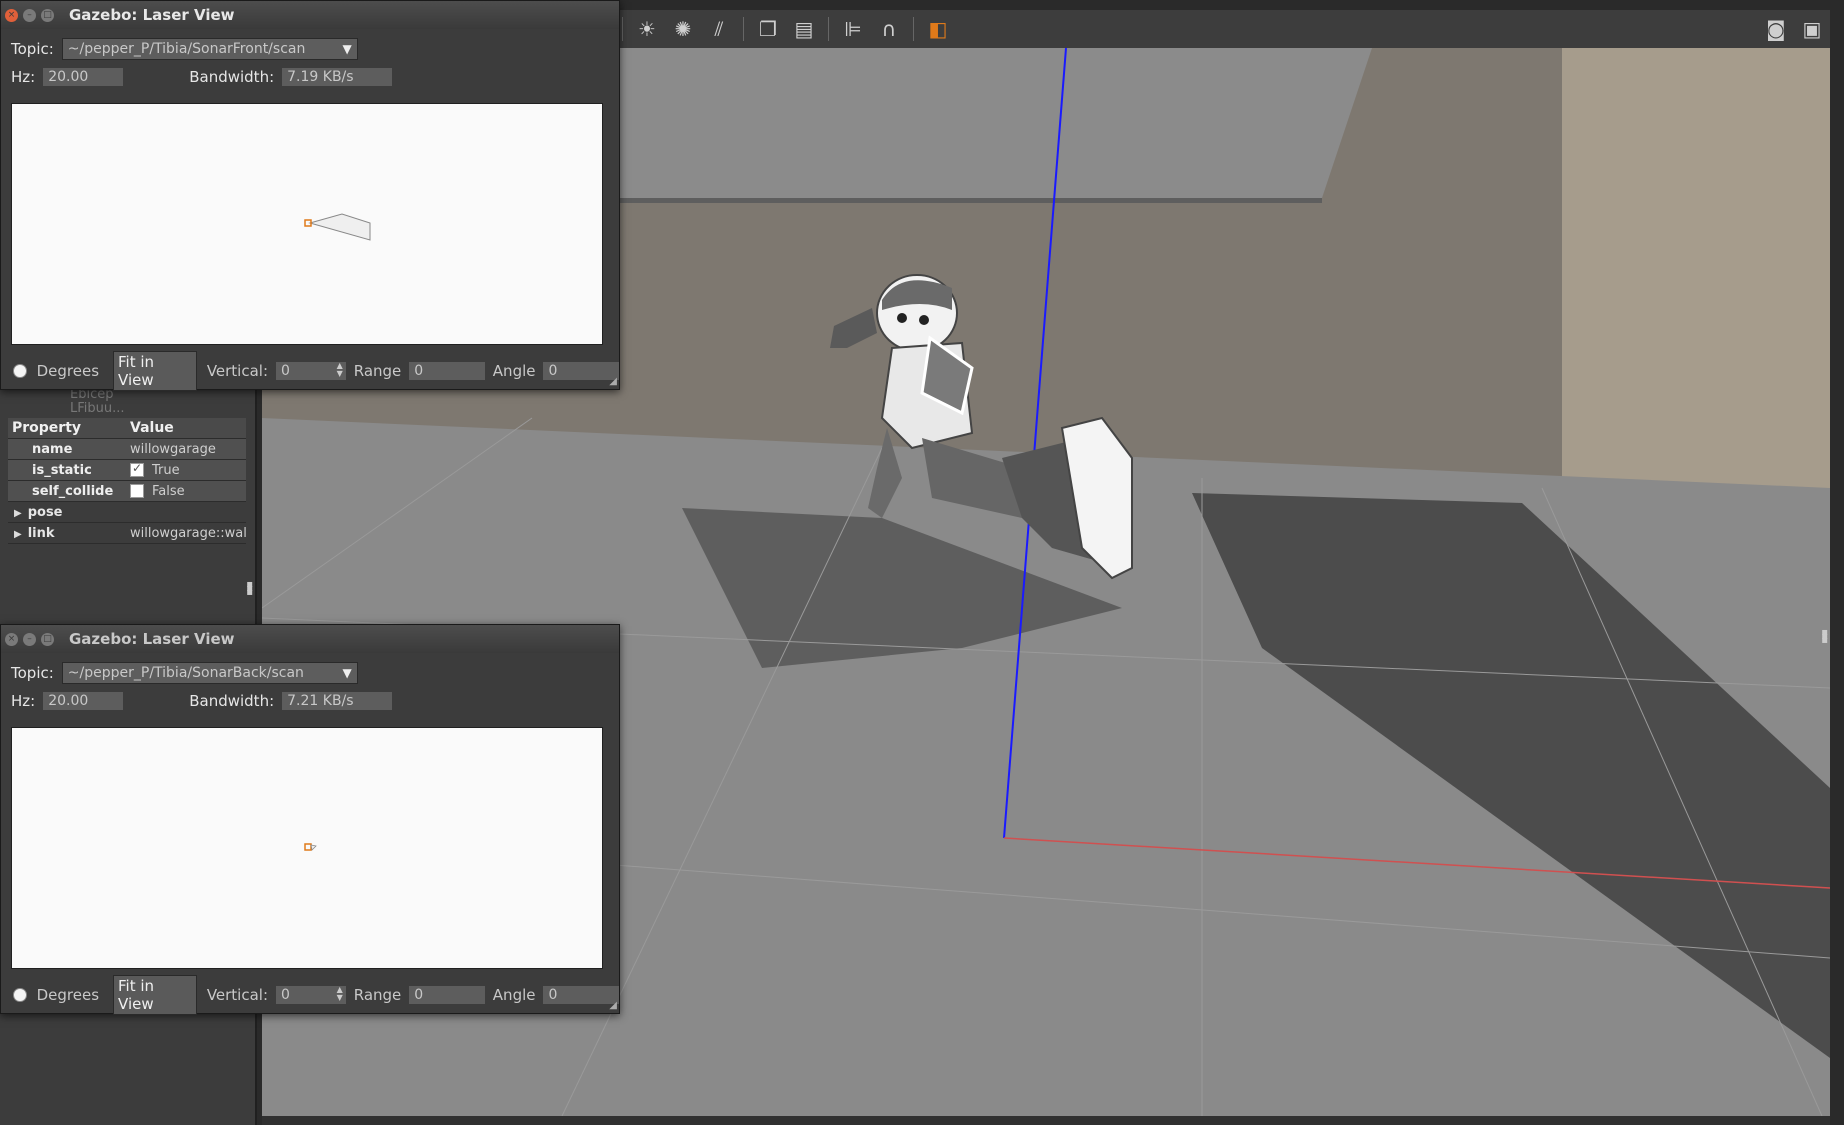  I want to click on property-row-self-collide: self_collide False, so click(127, 491).